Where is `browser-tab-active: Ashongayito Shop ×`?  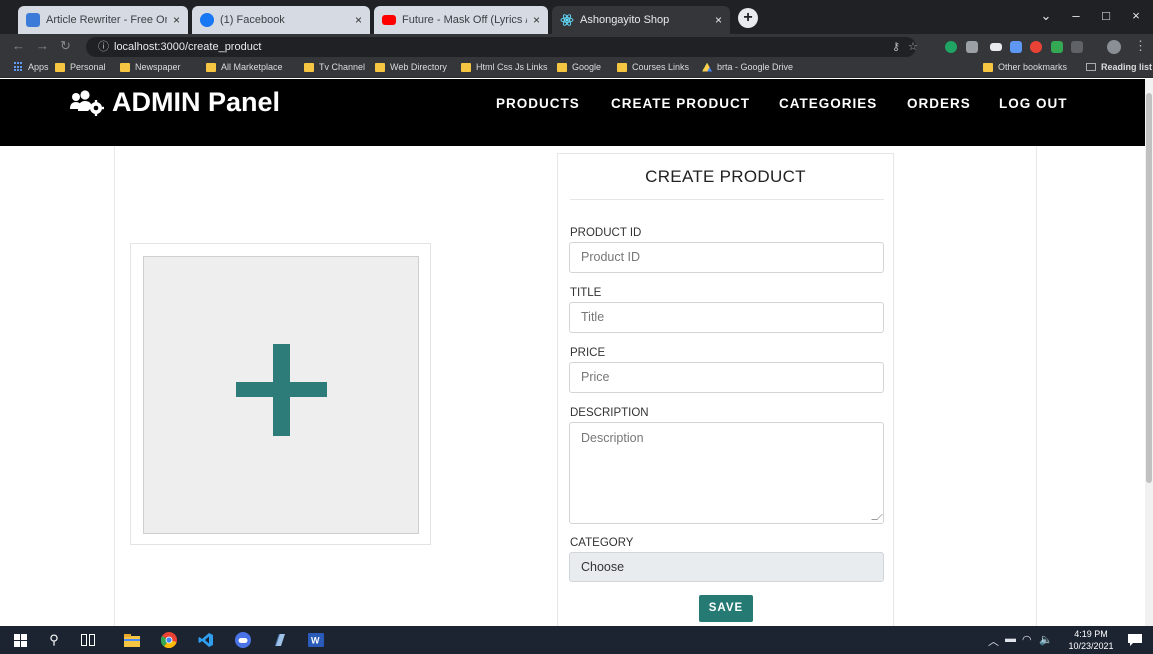 browser-tab-active: Ashongayito Shop × is located at coordinates (641, 20).